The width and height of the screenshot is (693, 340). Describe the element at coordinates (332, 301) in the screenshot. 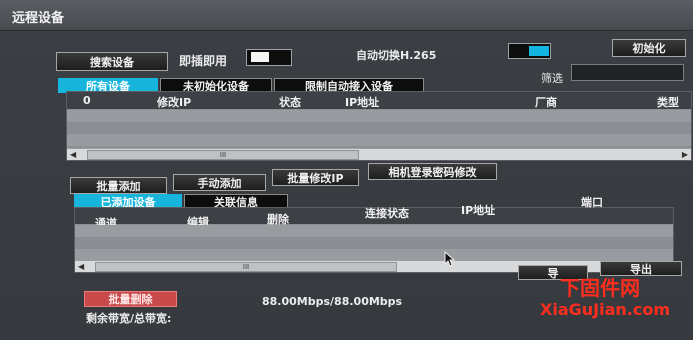

I see `bandwidth-value: 88.00Mbps/88.00Mbps` at that location.